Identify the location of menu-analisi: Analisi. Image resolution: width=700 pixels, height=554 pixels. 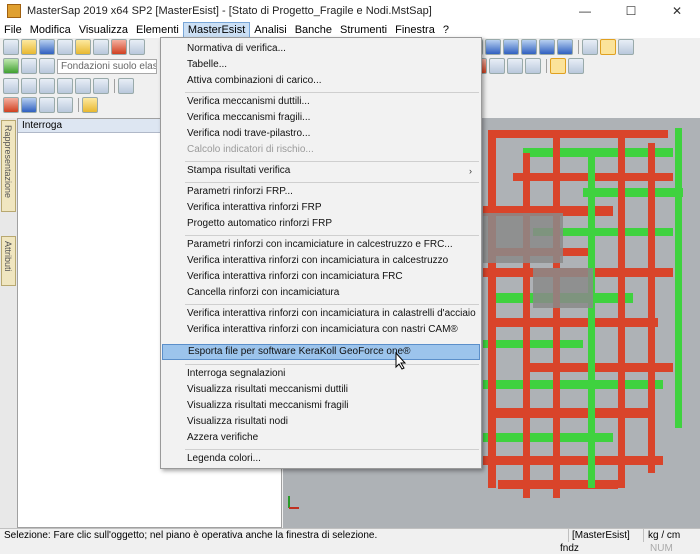
(270, 30).